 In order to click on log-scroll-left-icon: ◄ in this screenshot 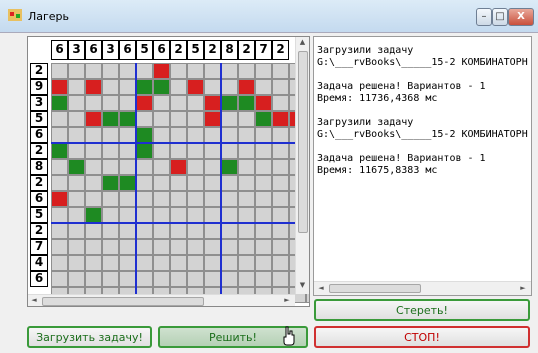, I will do `click(321, 289)`.